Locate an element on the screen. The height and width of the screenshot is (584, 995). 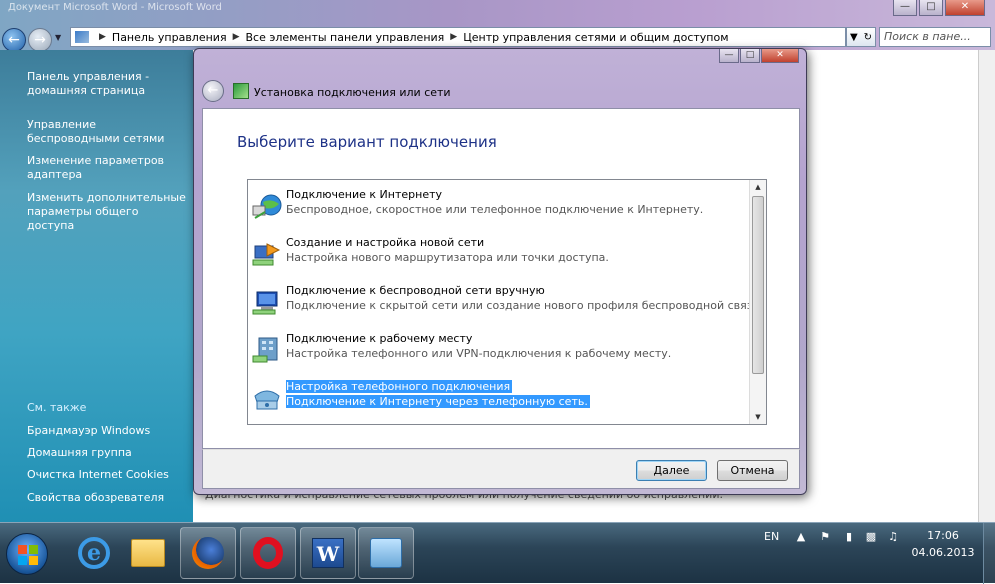
window-title-blurred: Документ Microsoft Word - Microsoft Word is located at coordinates (115, 7).